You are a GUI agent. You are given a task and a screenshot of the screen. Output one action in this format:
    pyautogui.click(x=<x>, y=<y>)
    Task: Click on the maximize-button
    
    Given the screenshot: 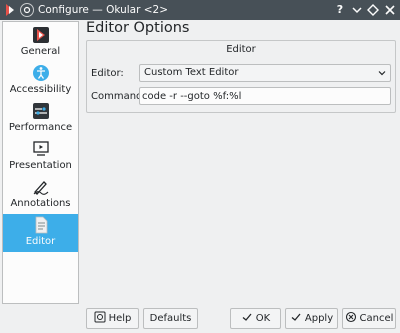 What is the action you would take?
    pyautogui.click(x=373, y=10)
    